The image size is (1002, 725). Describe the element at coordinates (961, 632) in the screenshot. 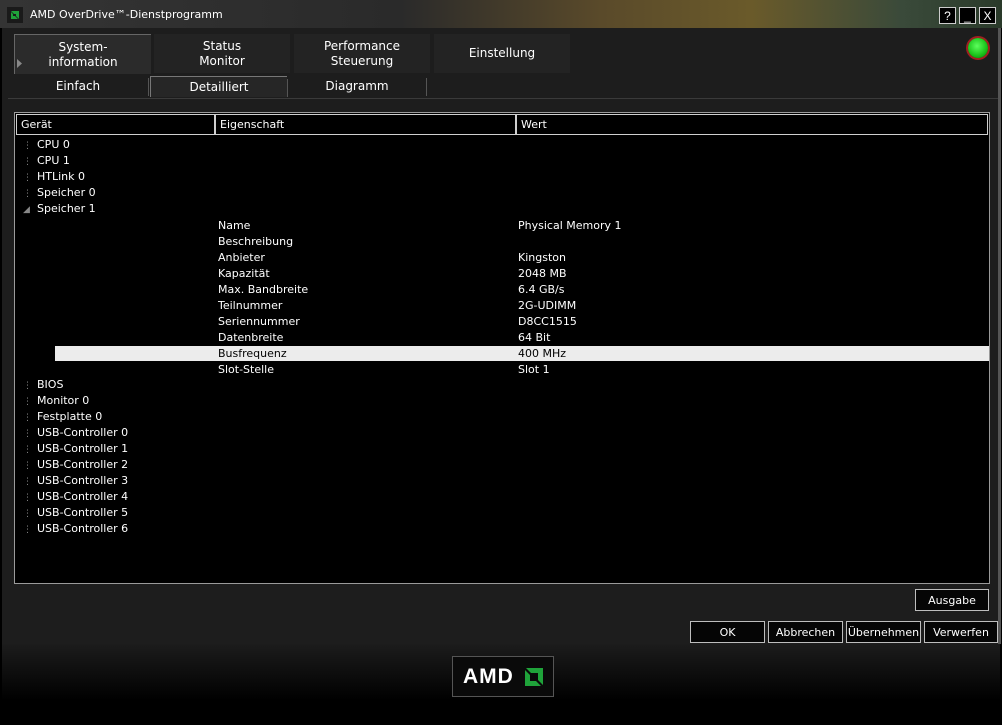

I see `verwerfen-button: Verwerfen` at that location.